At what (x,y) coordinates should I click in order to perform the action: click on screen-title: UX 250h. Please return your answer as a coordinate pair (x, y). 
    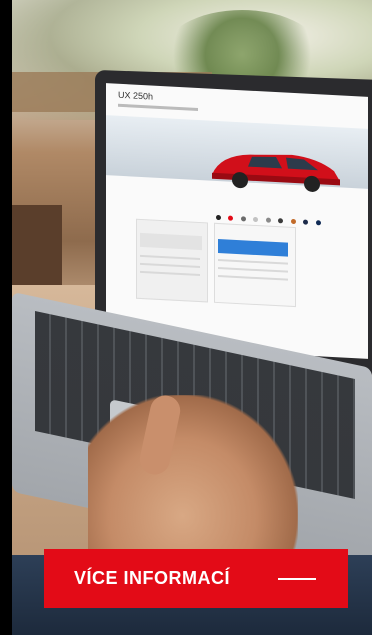
    Looking at the image, I should click on (136, 95).